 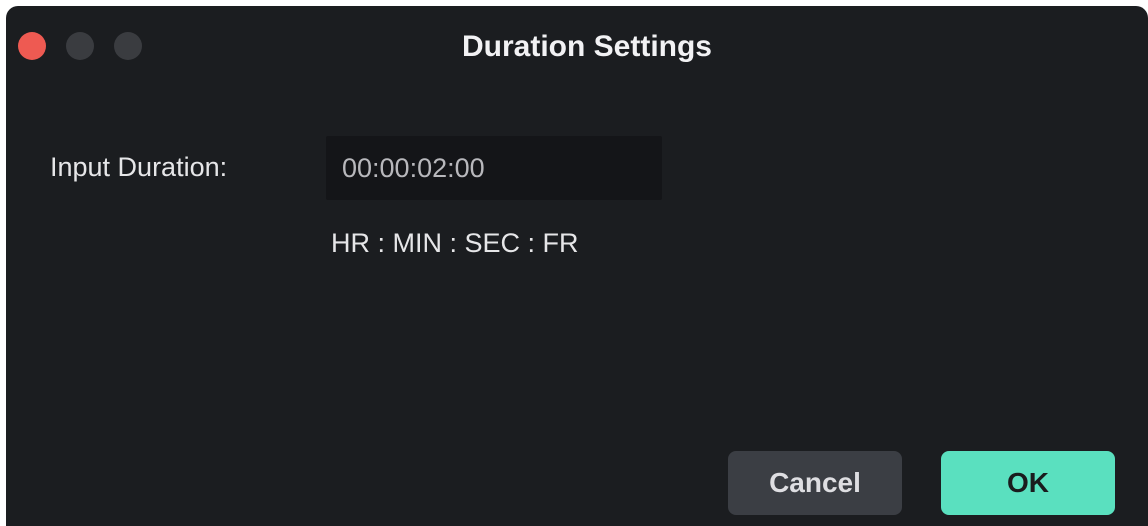 What do you see at coordinates (455, 243) in the screenshot?
I see `duration-format-hint: HR : MIN : SEC : FR` at bounding box center [455, 243].